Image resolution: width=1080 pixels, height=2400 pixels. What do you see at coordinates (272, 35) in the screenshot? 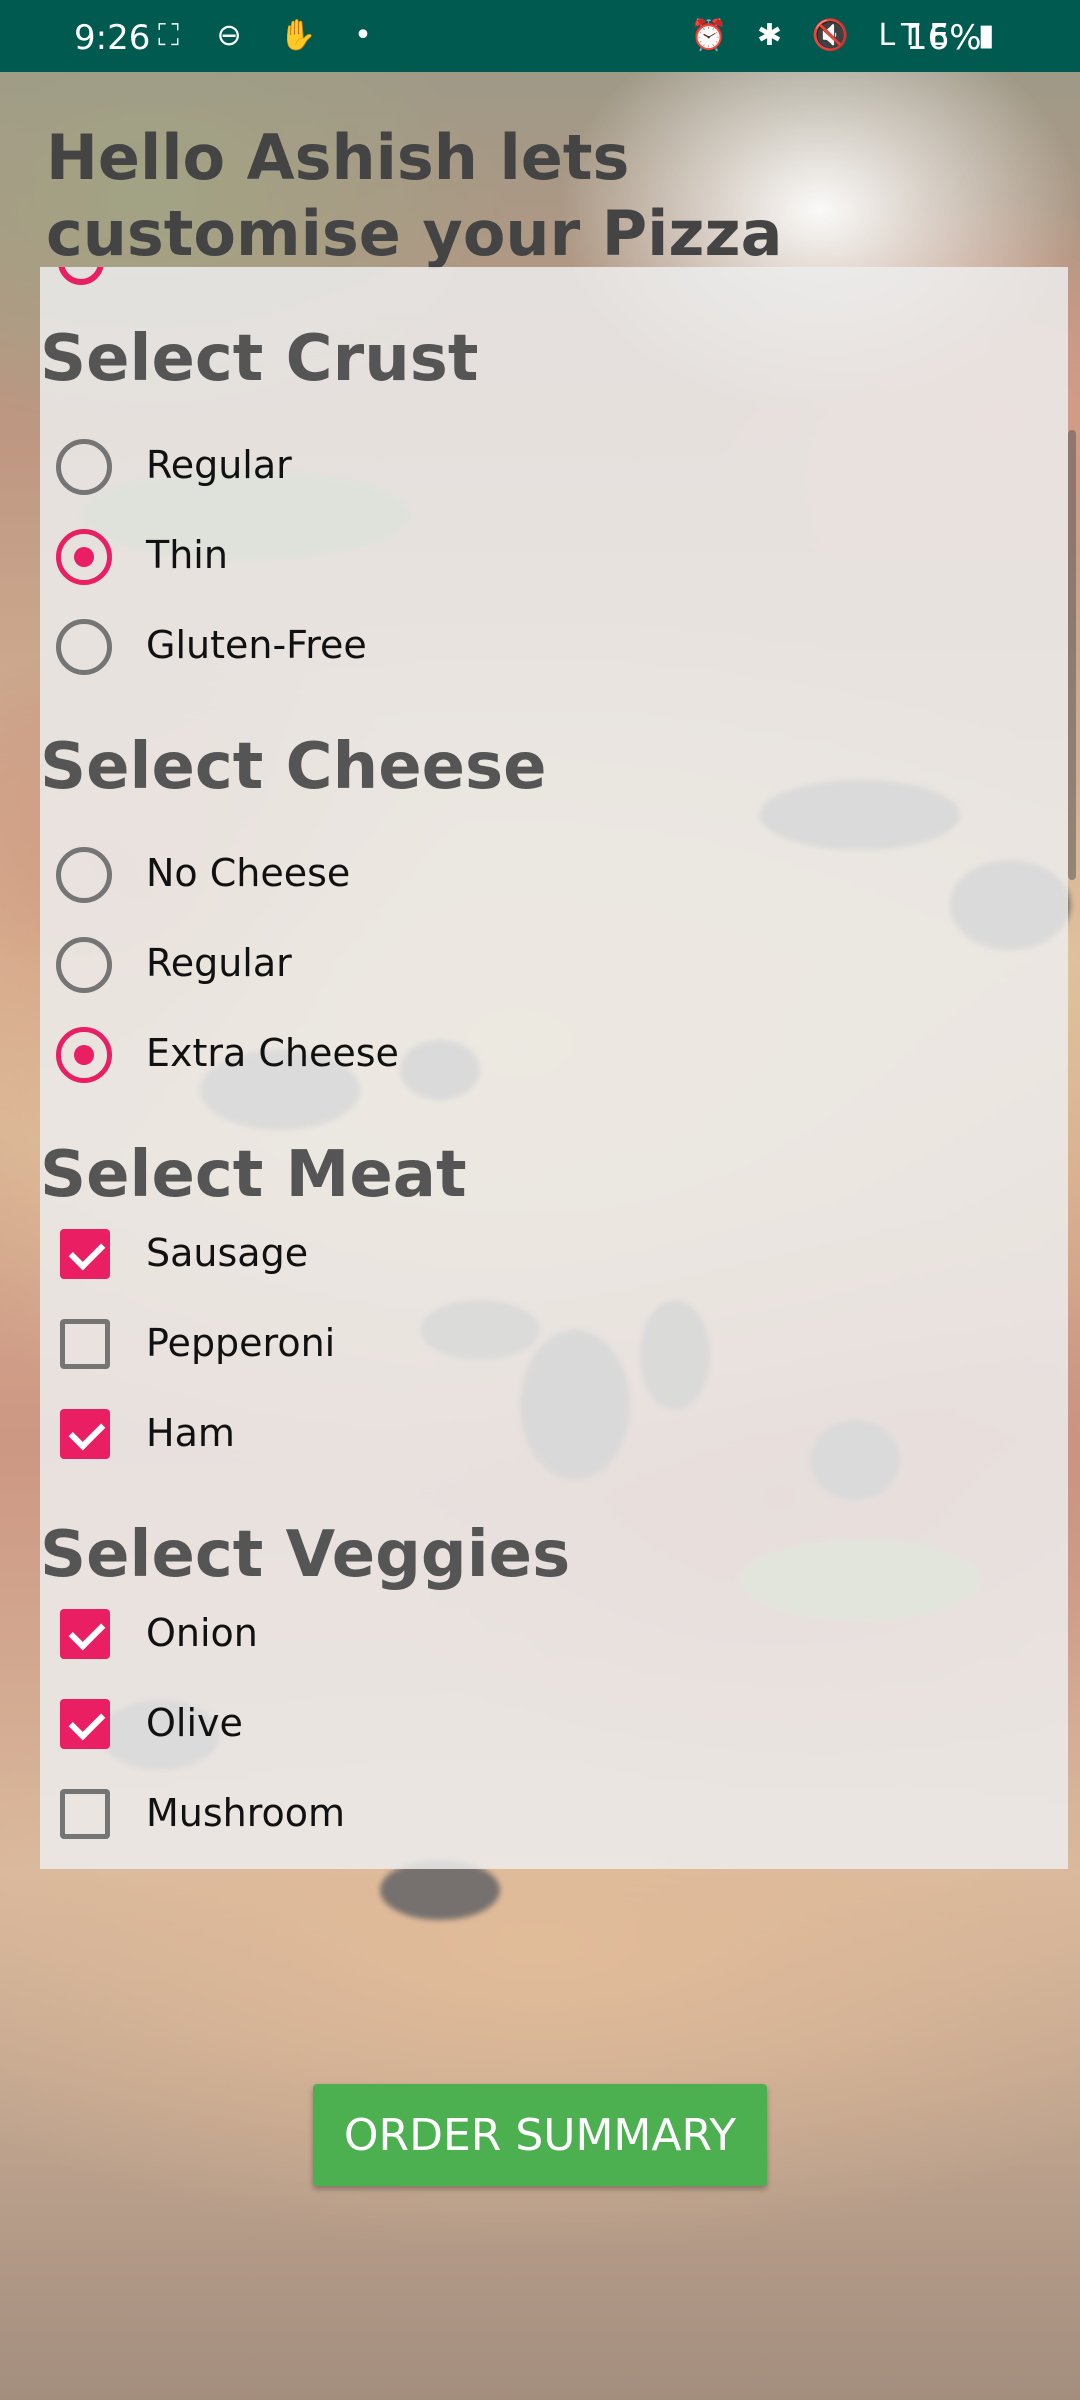
I see `notification-icons: ⛶ ⊖ ✋ •` at bounding box center [272, 35].